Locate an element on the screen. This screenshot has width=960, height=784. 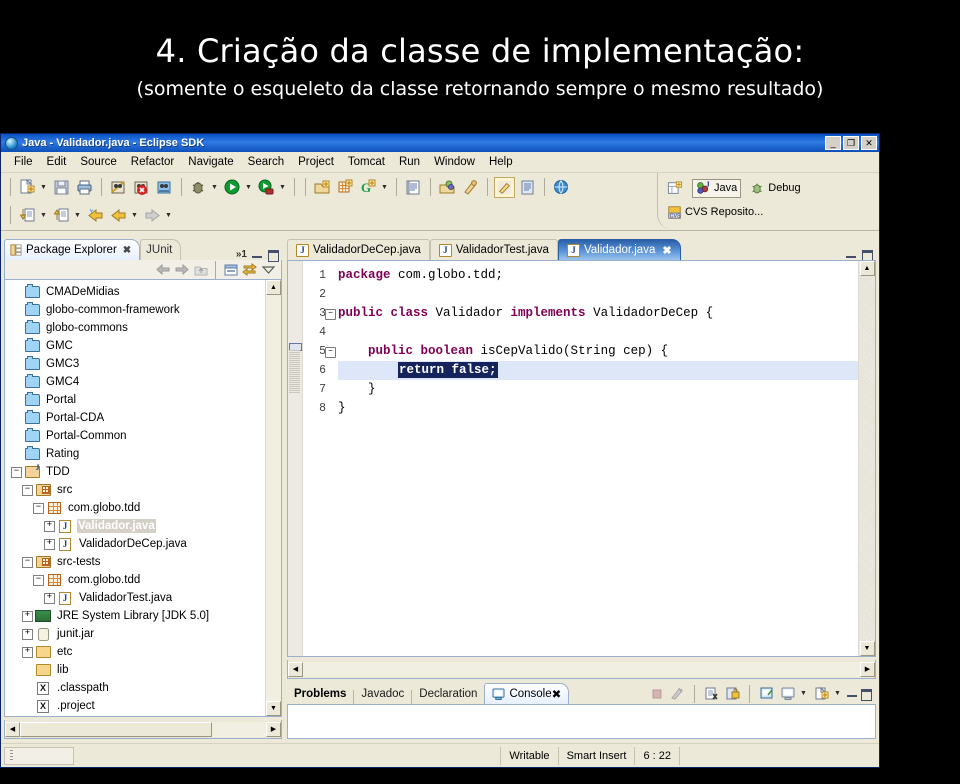
open-console-dropdown-arrow: ▼ is located at coordinates (837, 693).